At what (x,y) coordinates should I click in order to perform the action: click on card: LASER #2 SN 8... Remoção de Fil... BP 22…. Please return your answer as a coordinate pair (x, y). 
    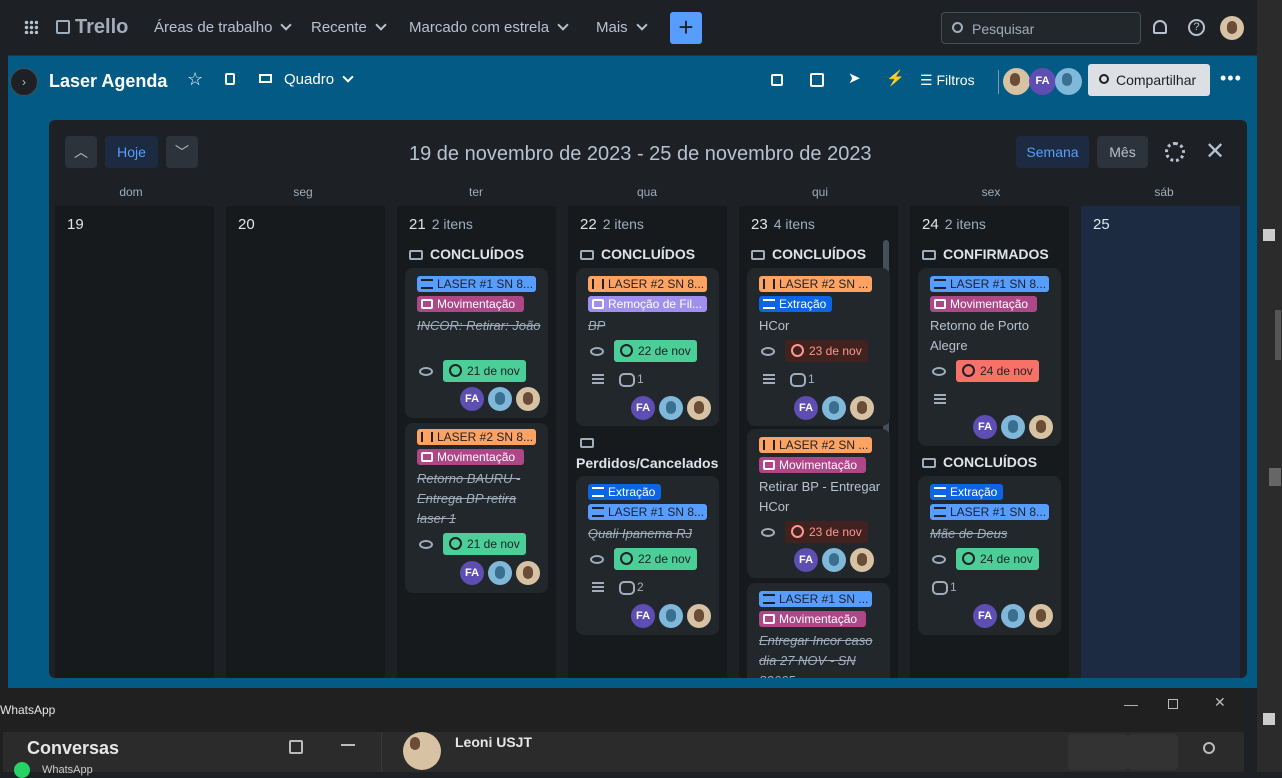
    Looking at the image, I should click on (647, 347).